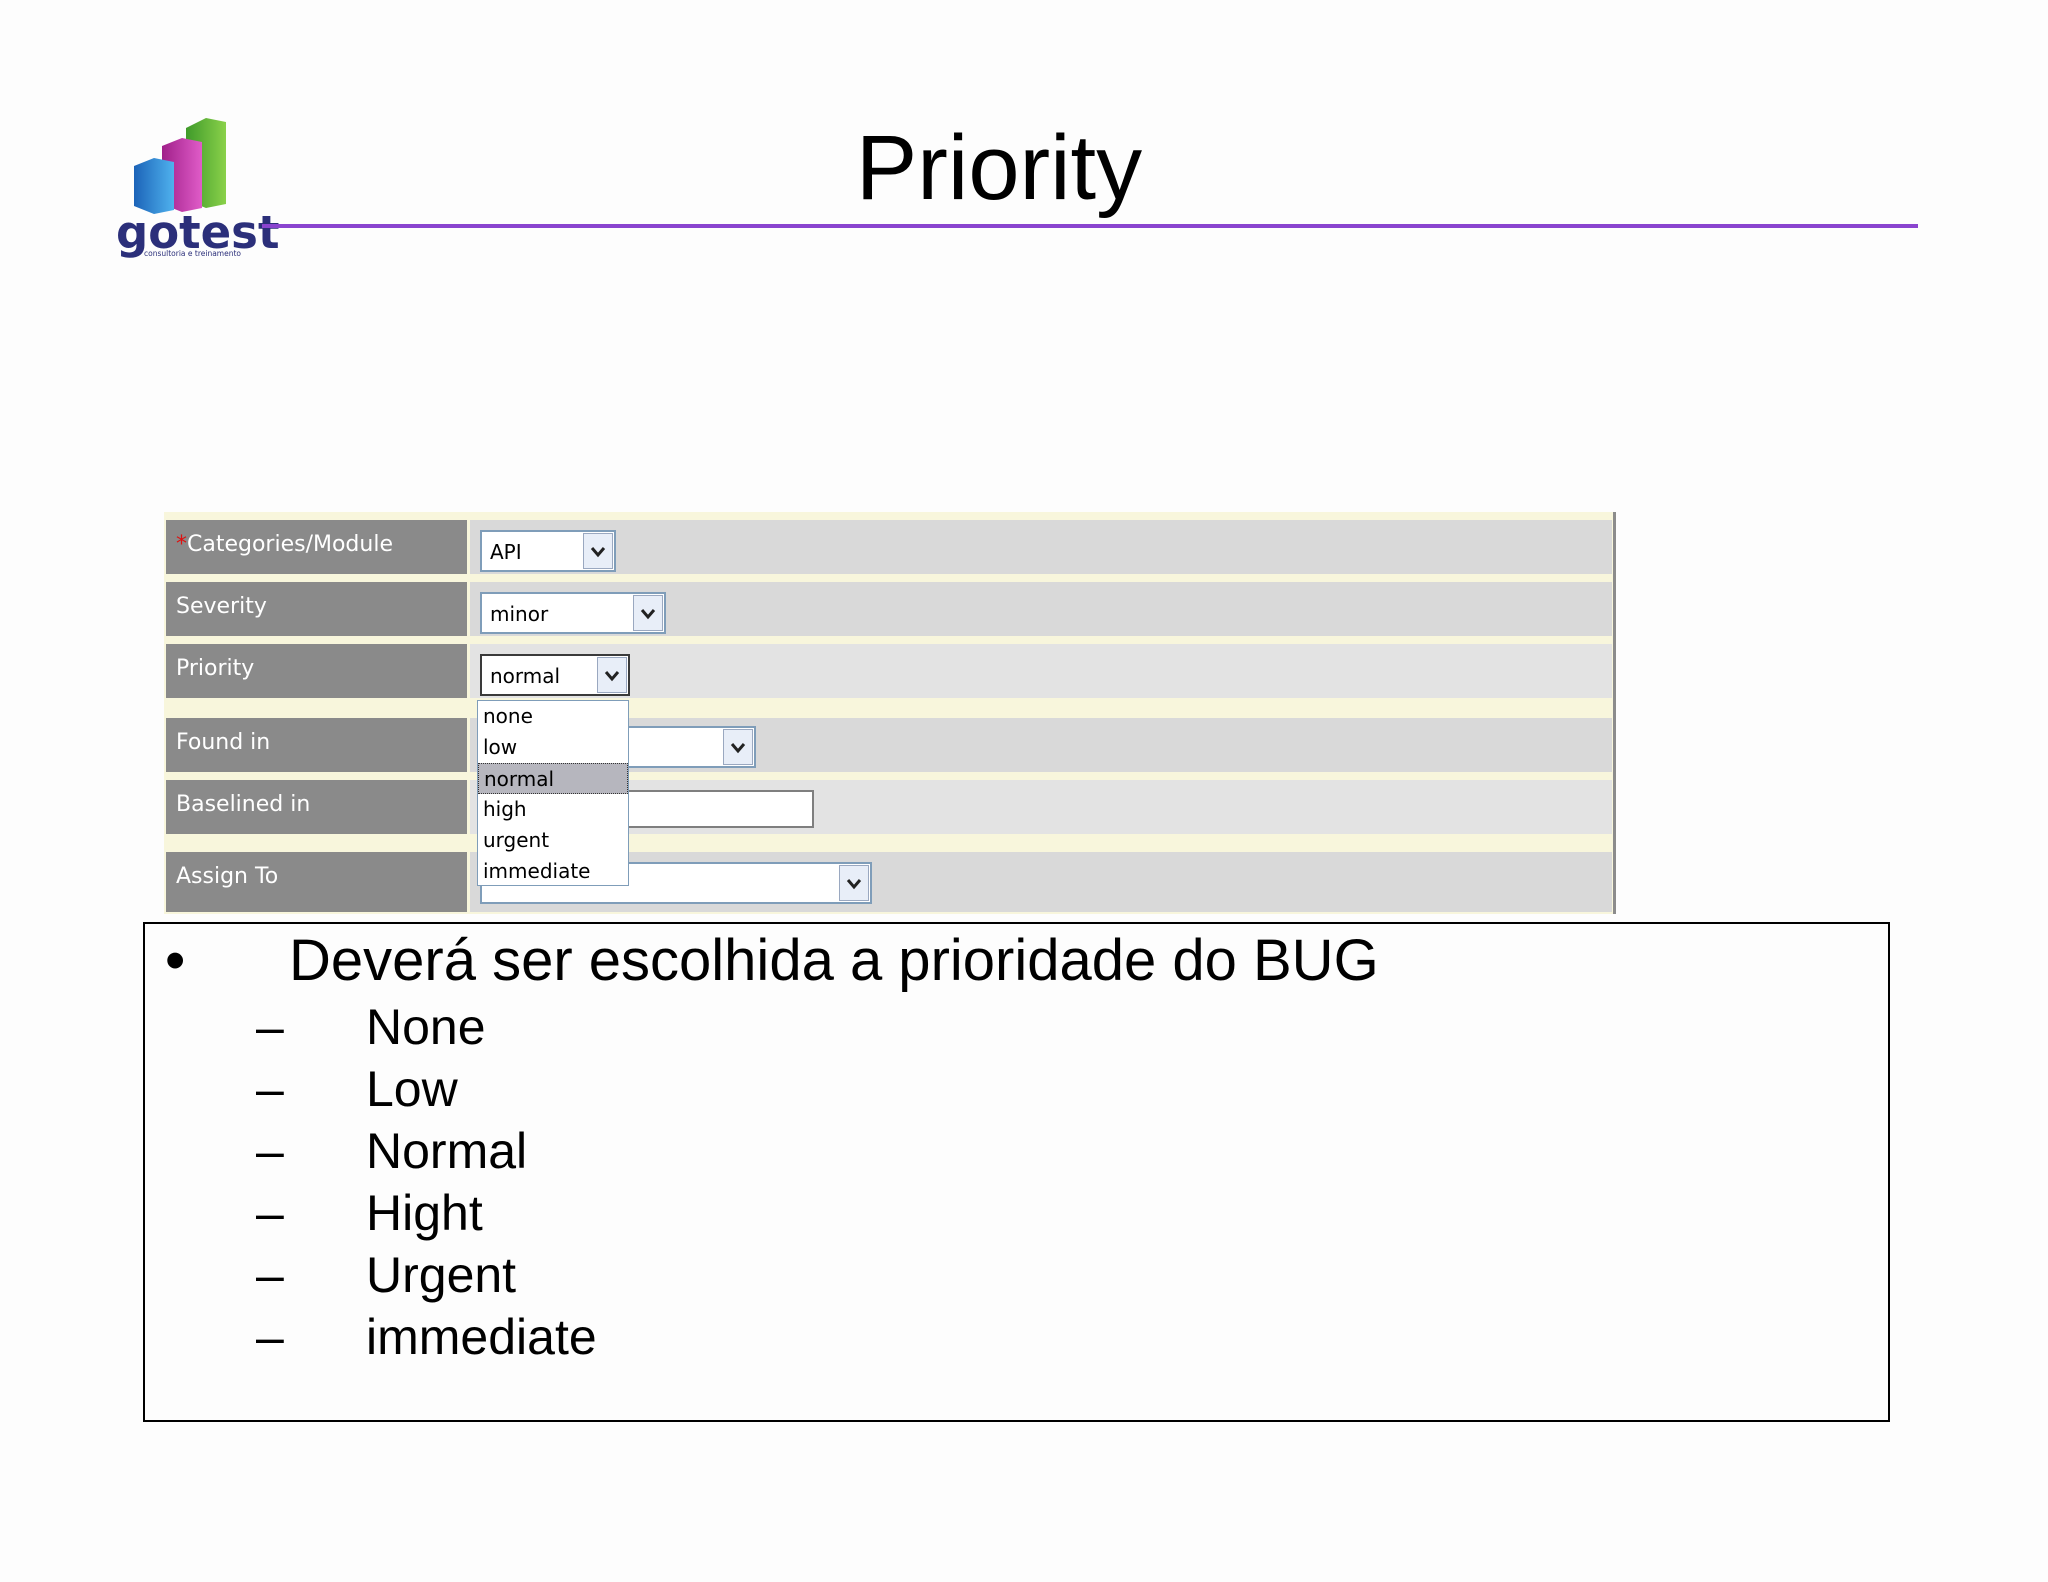 The height and width of the screenshot is (1582, 2048). Describe the element at coordinates (1041, 882) in the screenshot. I see `field-value-assign-to` at that location.